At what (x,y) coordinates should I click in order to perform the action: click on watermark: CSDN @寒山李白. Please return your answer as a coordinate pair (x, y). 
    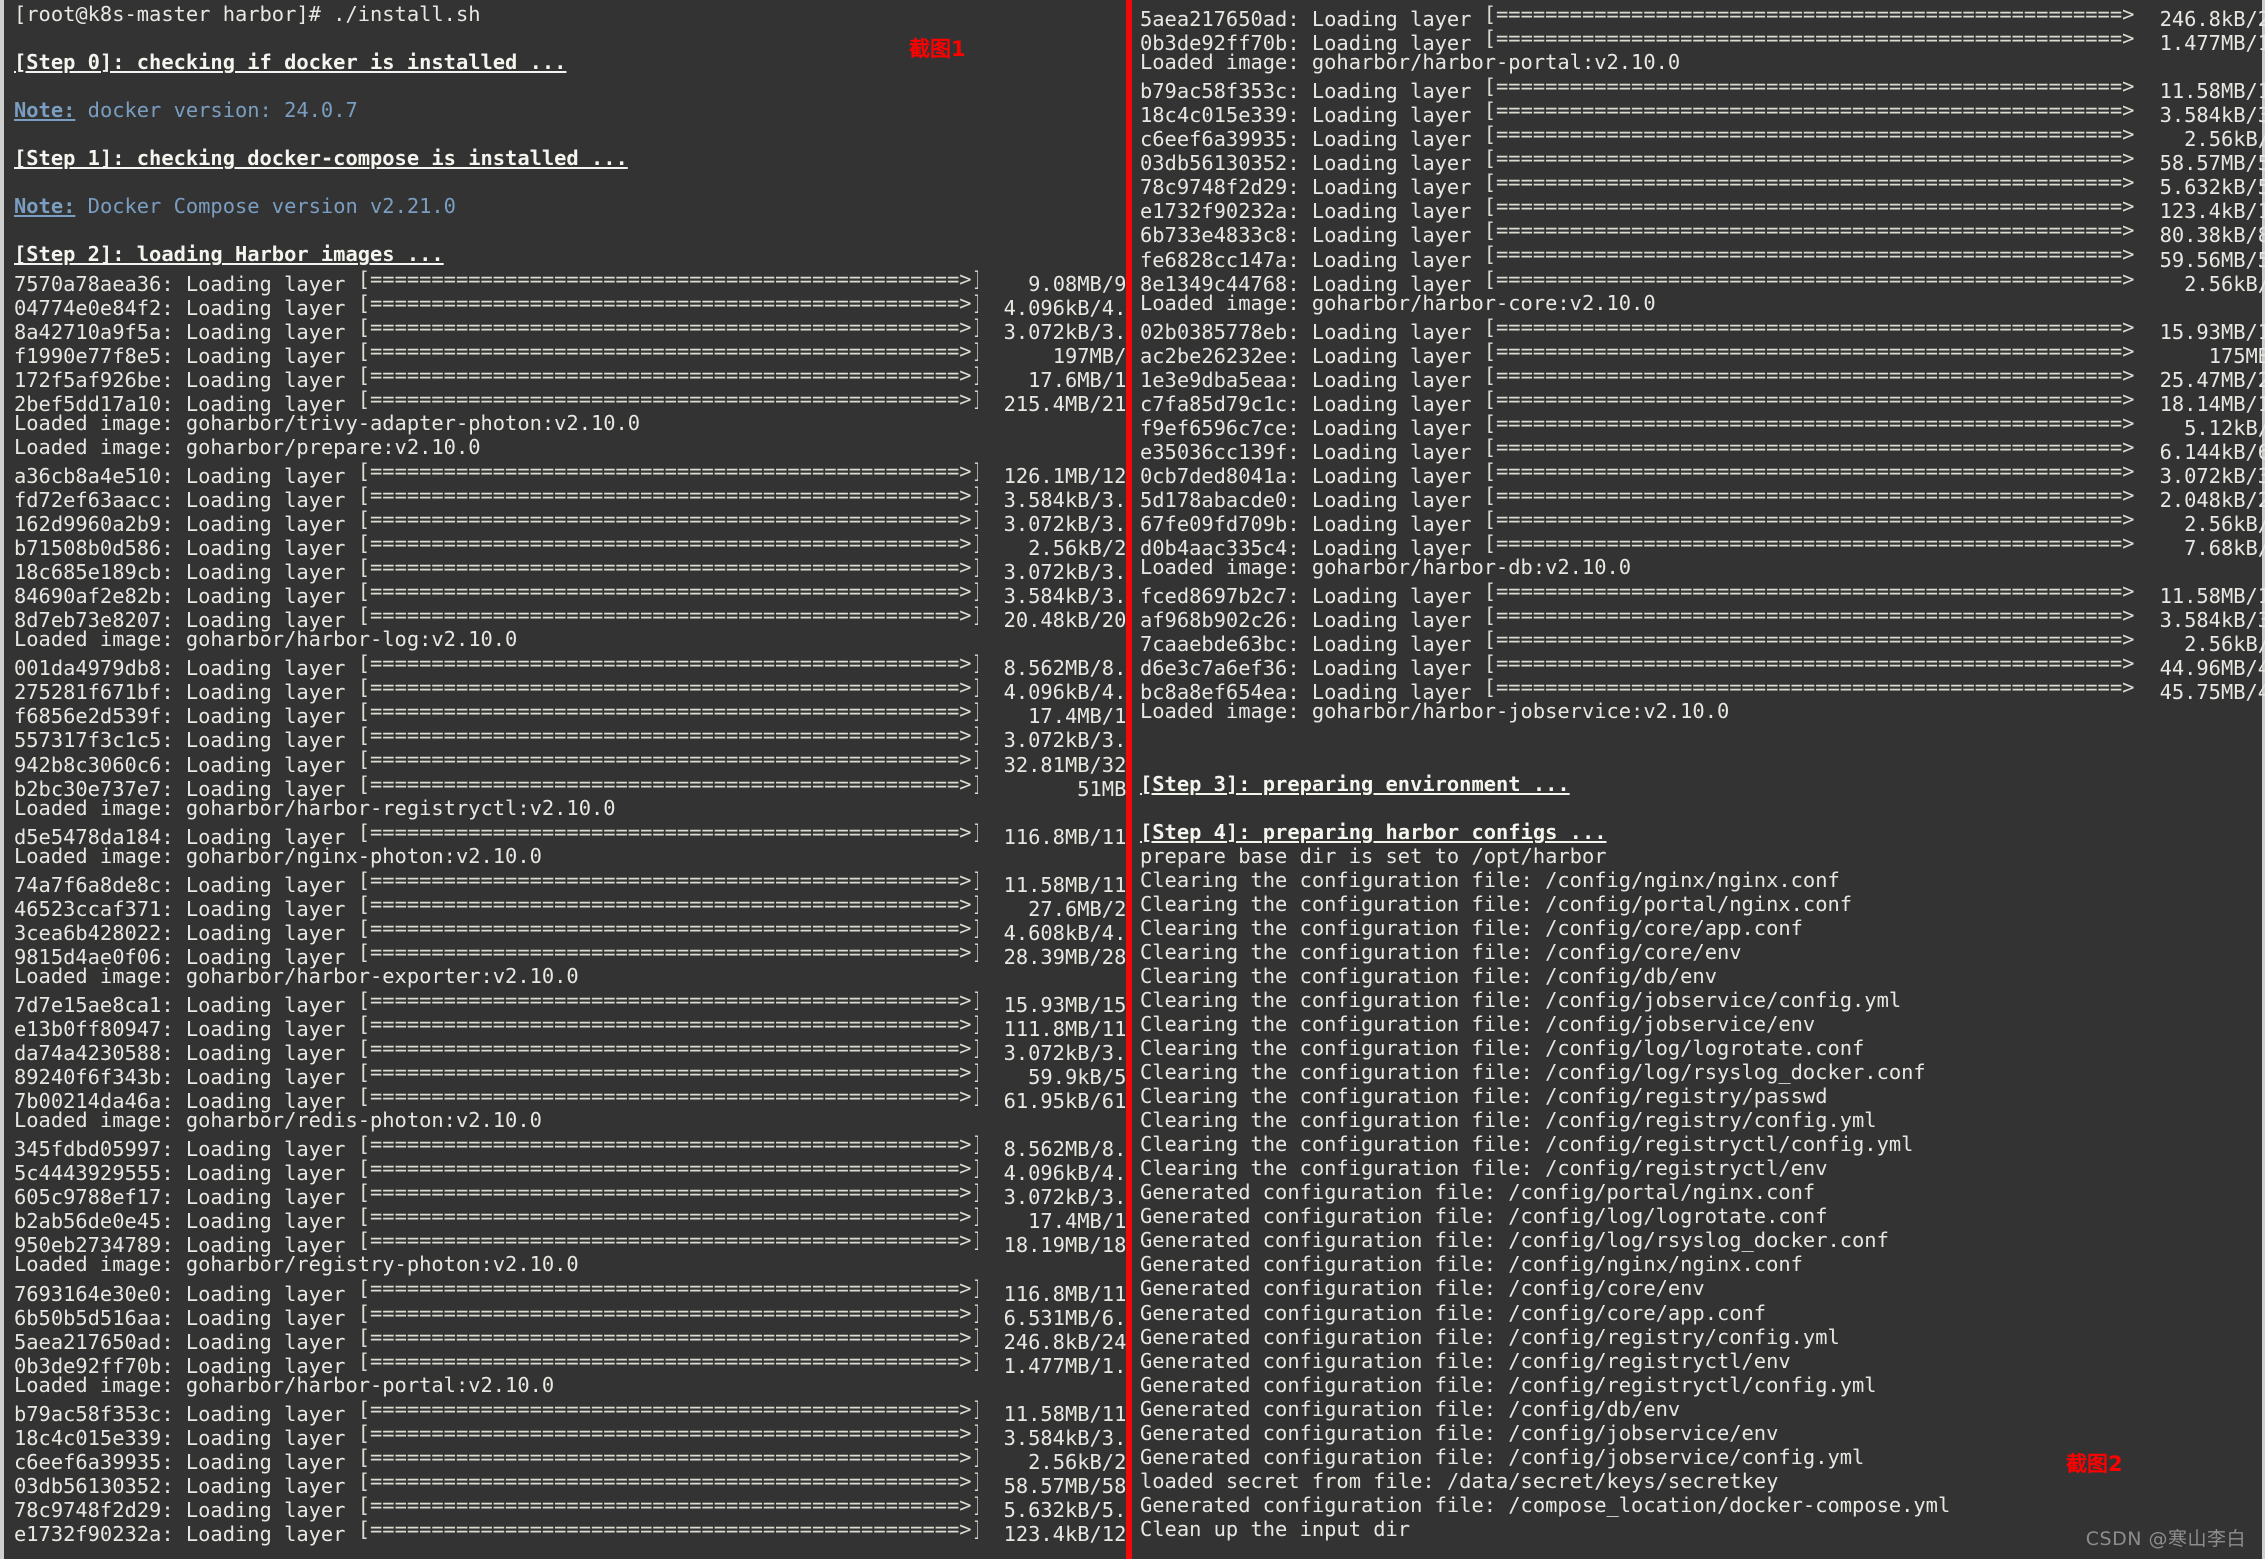
    Looking at the image, I should click on (2165, 1539).